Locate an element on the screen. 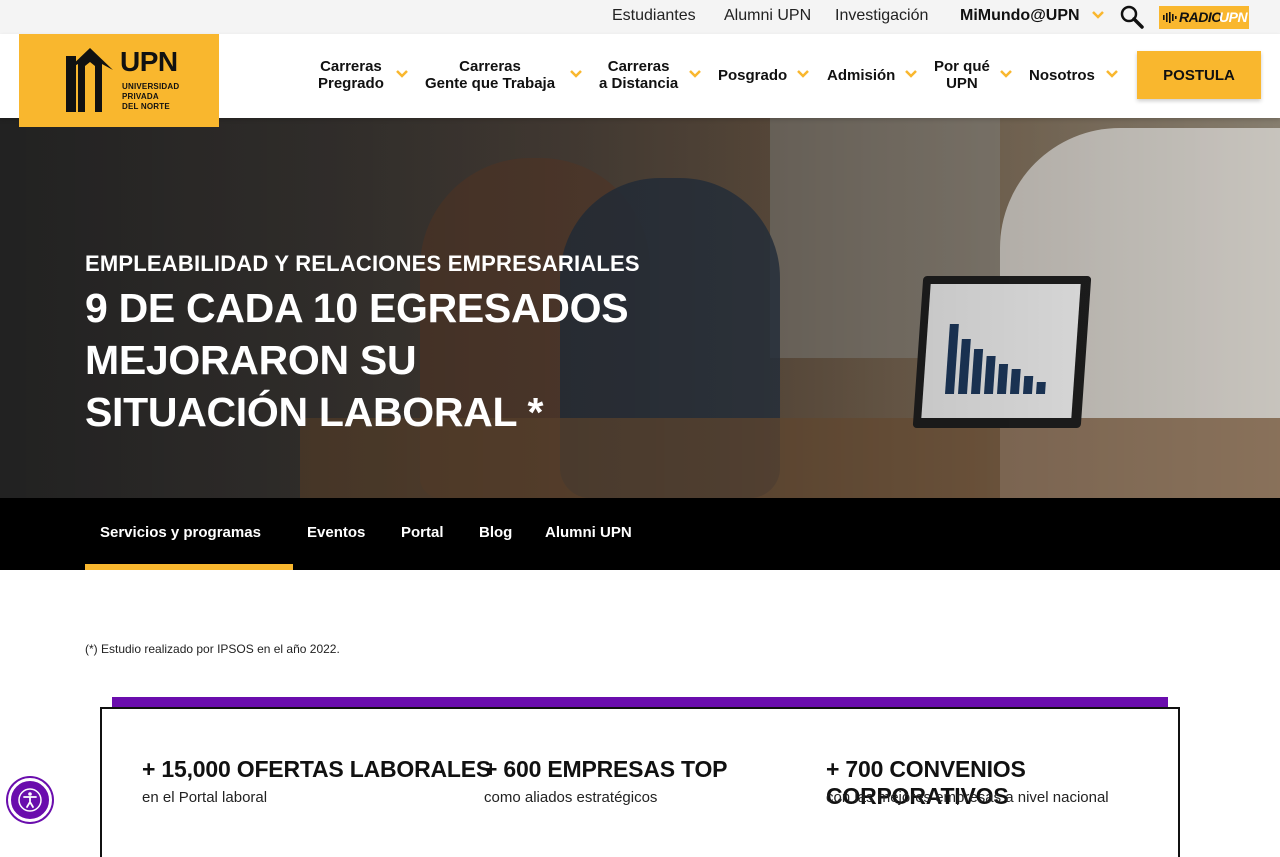 The width and height of the screenshot is (1280, 857). link-investigacion: Investigación is located at coordinates (881, 16).